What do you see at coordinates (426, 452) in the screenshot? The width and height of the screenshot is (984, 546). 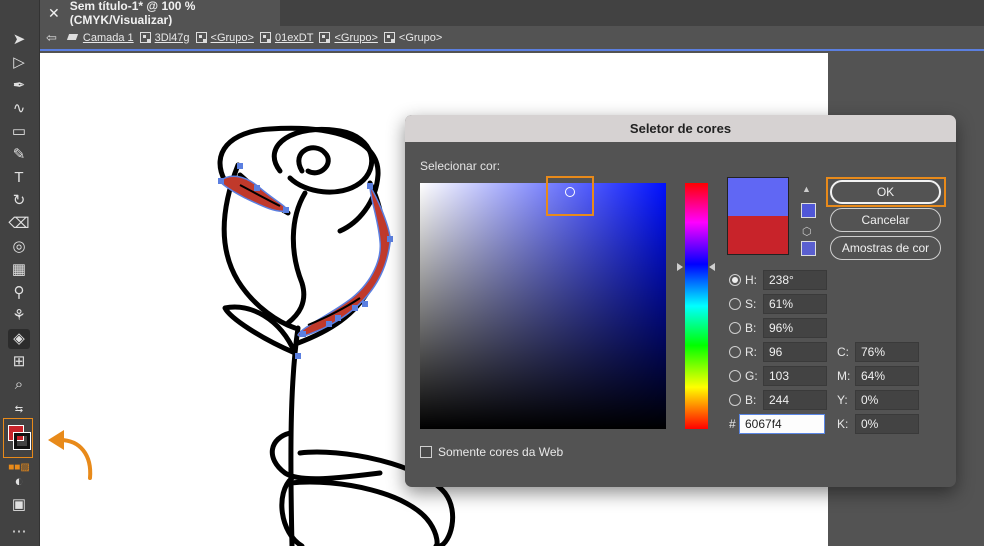 I see `web-colors-only-checkbox` at bounding box center [426, 452].